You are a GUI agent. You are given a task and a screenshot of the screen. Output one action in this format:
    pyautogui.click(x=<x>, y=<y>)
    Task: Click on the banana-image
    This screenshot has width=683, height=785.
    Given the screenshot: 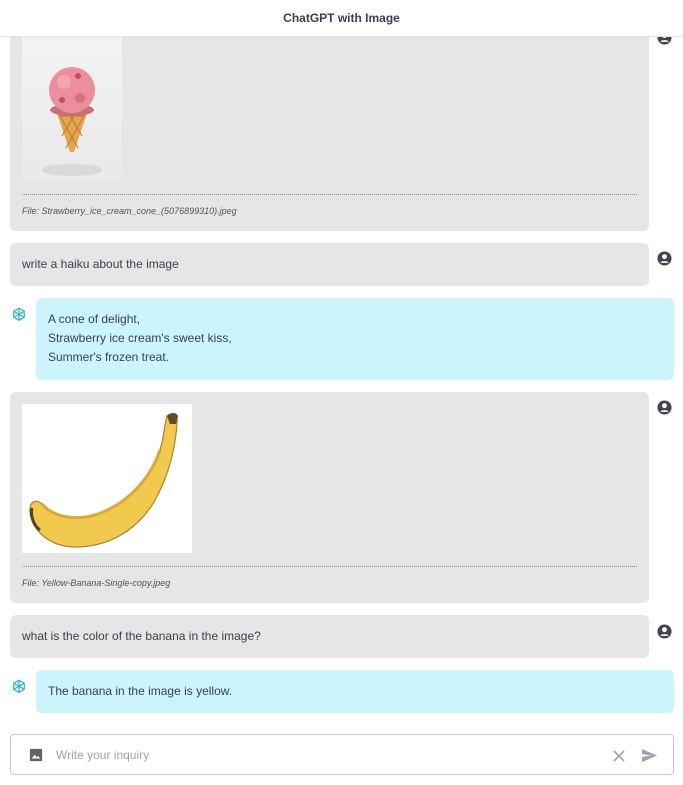 What is the action you would take?
    pyautogui.click(x=107, y=478)
    